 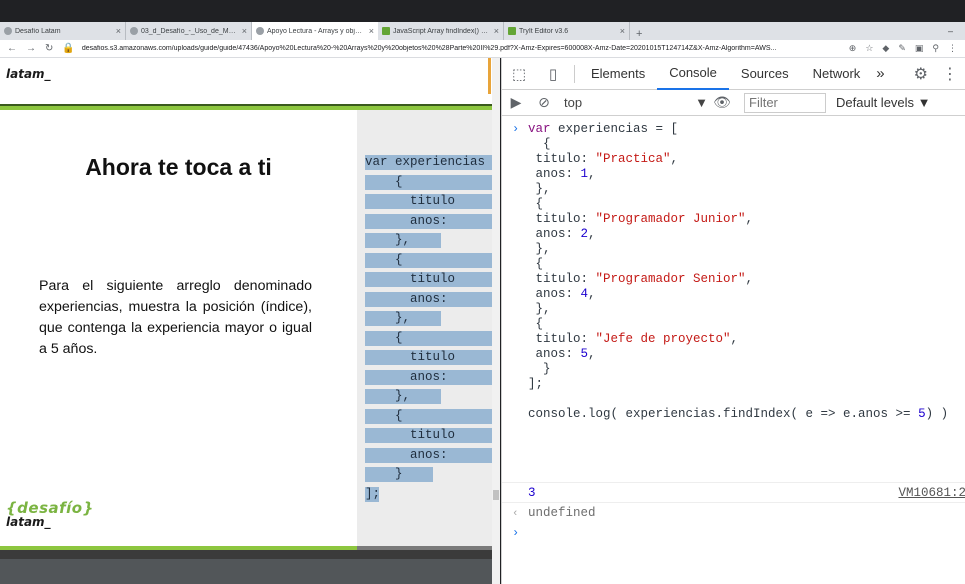 What do you see at coordinates (519, 74) in the screenshot?
I see `inspect-element-icon: ⬚` at bounding box center [519, 74].